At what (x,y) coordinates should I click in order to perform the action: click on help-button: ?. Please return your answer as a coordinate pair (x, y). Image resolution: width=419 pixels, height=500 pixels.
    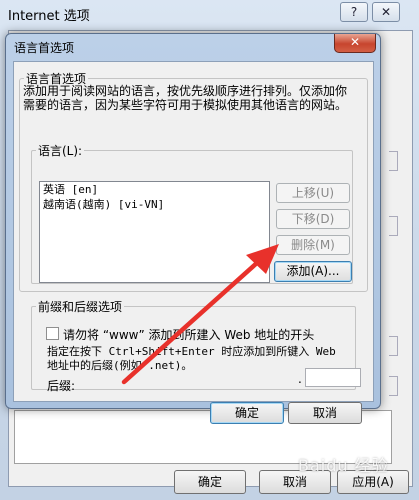
    Looking at the image, I should click on (354, 12).